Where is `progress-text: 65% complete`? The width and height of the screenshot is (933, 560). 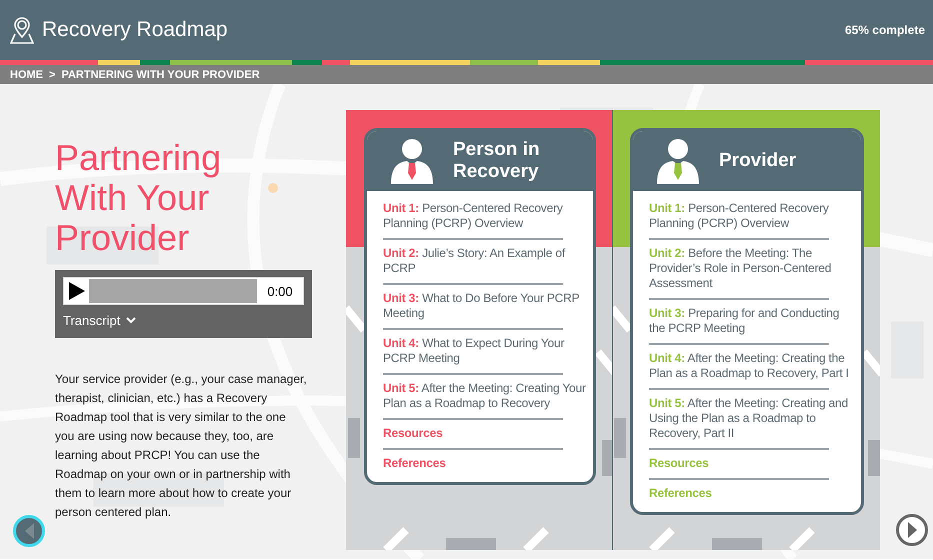
progress-text: 65% complete is located at coordinates (884, 30).